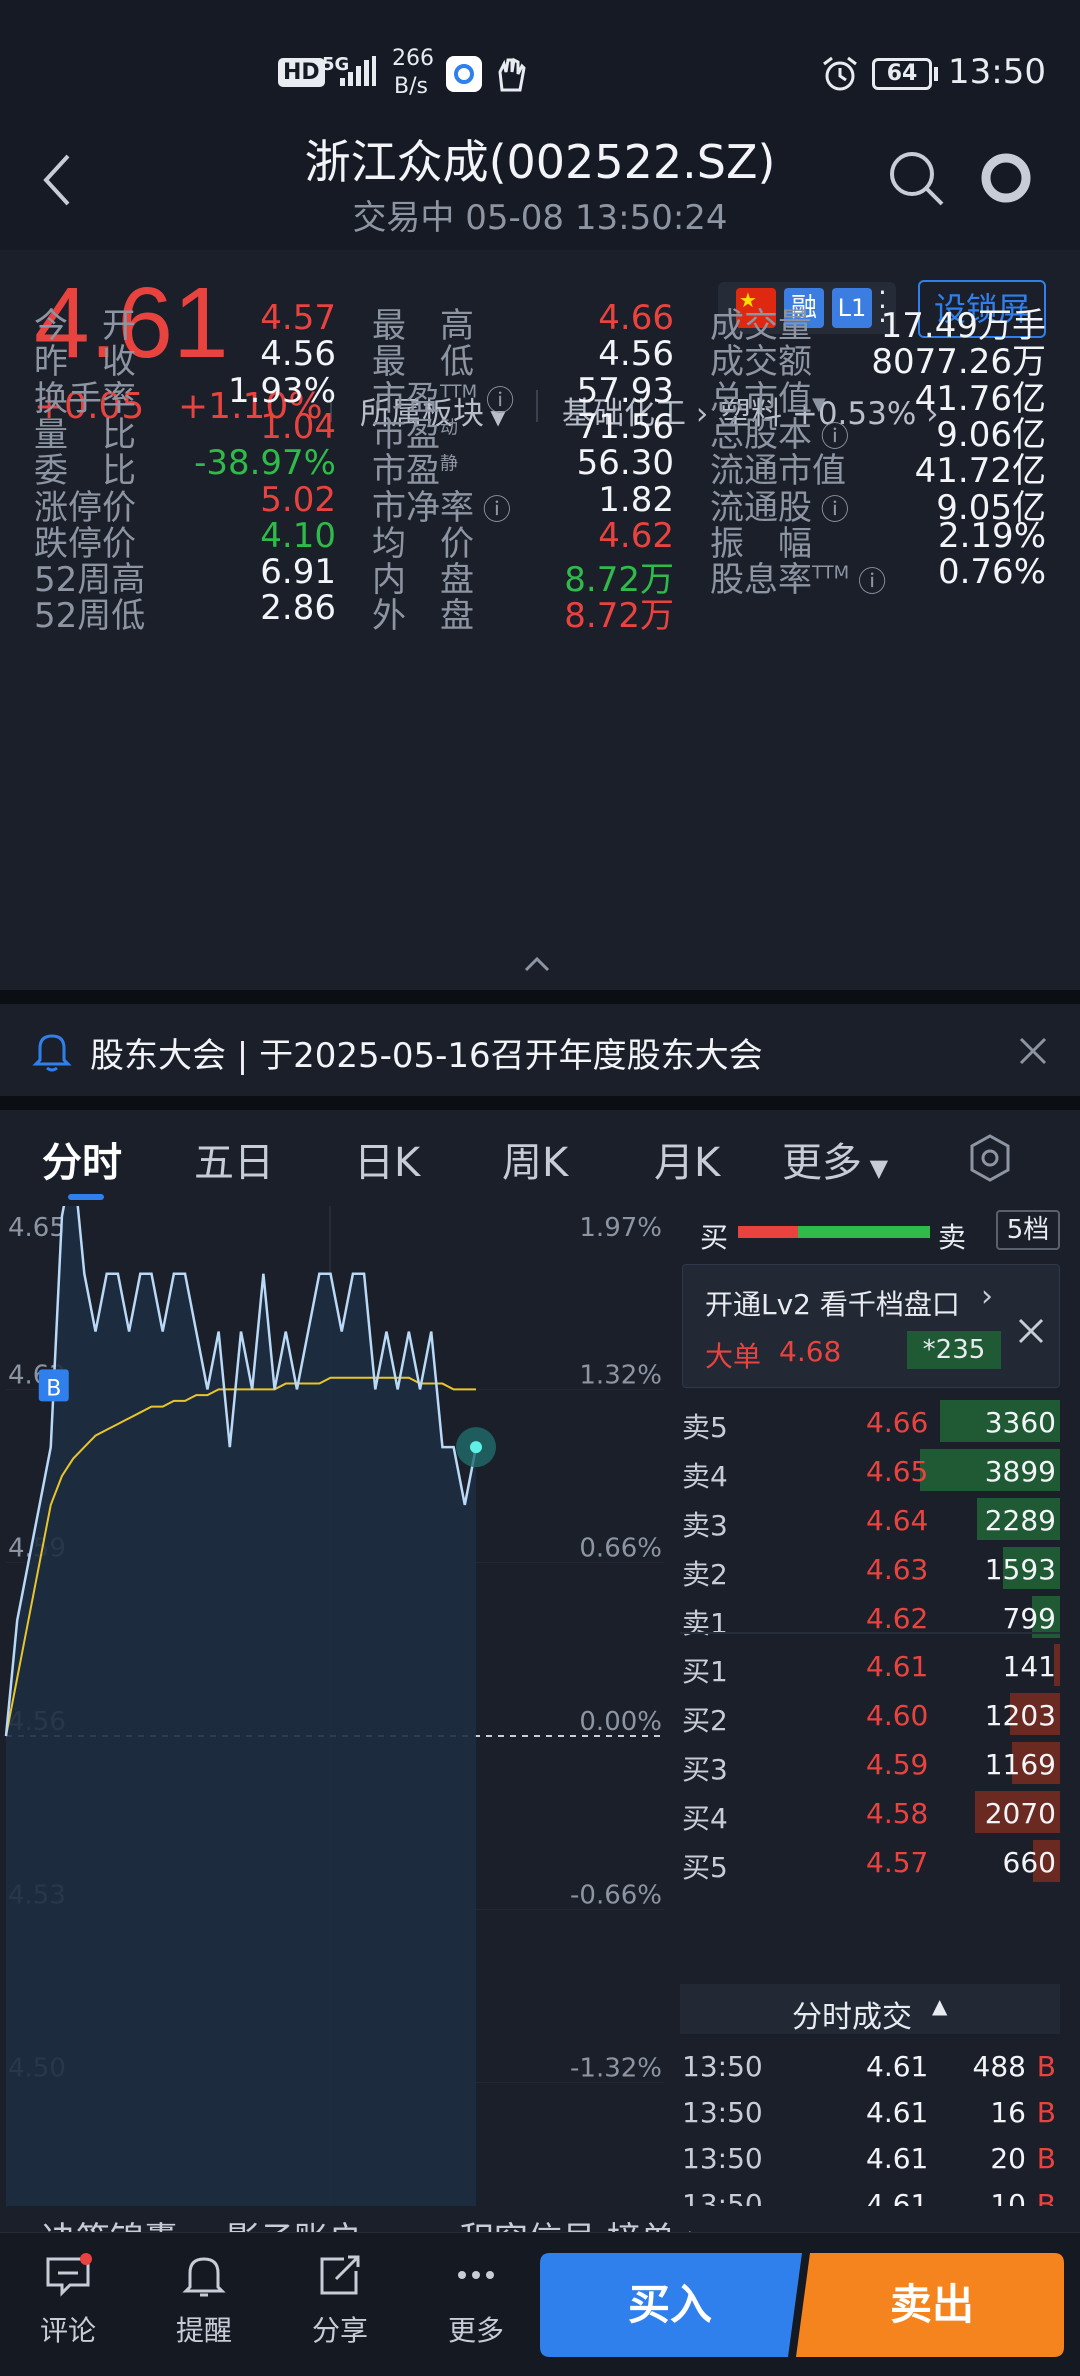  I want to click on bid-row: 买4 4.58 2070, so click(870, 1813).